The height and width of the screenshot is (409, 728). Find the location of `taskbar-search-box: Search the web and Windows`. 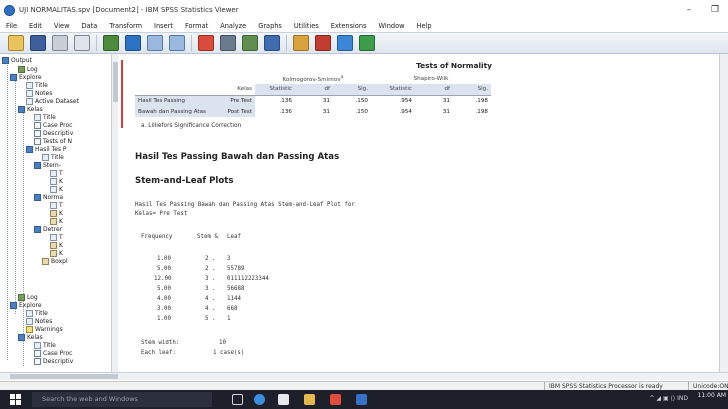

taskbar-search-box: Search the web and Windows is located at coordinates (122, 399).